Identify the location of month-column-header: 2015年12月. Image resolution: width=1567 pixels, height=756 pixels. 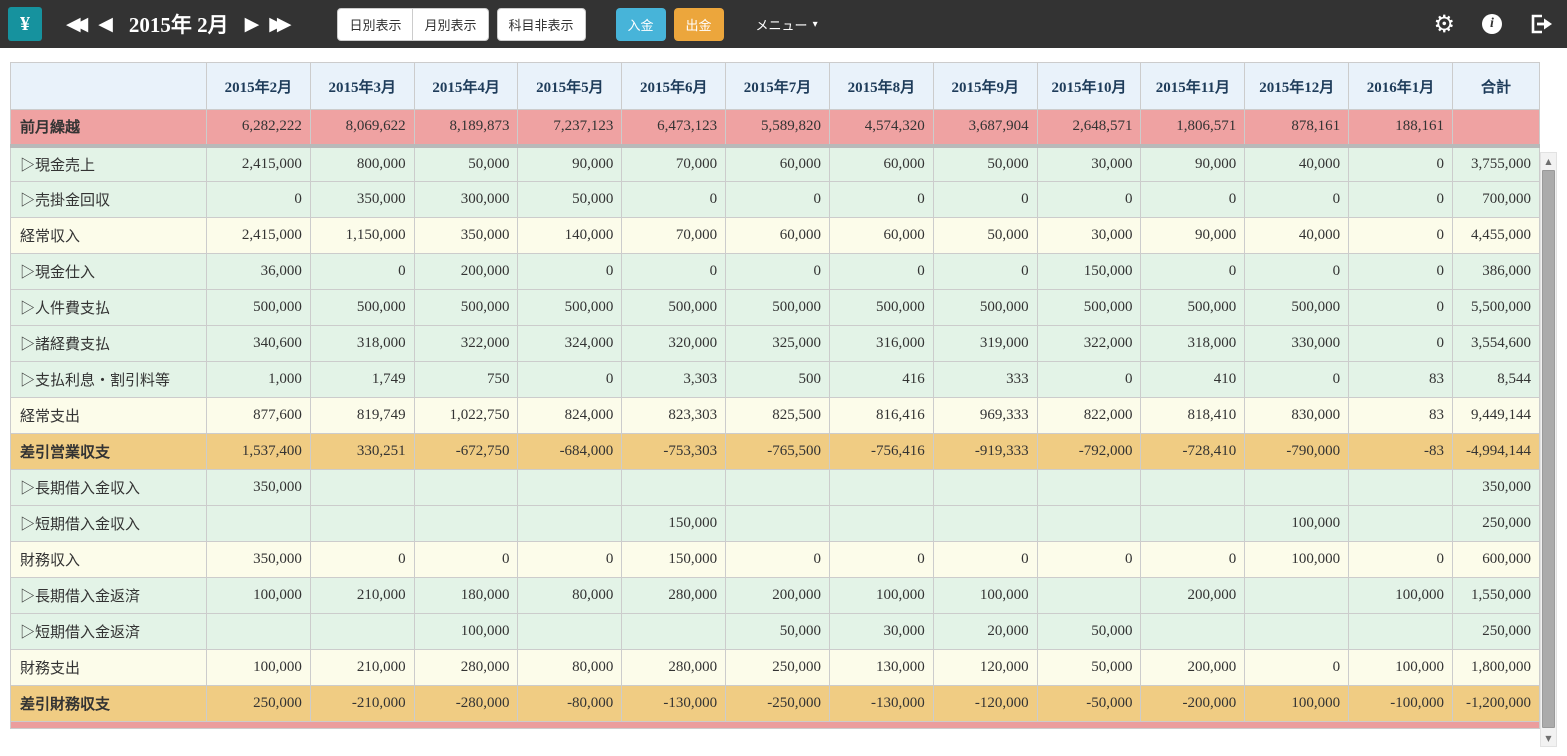
(1297, 86).